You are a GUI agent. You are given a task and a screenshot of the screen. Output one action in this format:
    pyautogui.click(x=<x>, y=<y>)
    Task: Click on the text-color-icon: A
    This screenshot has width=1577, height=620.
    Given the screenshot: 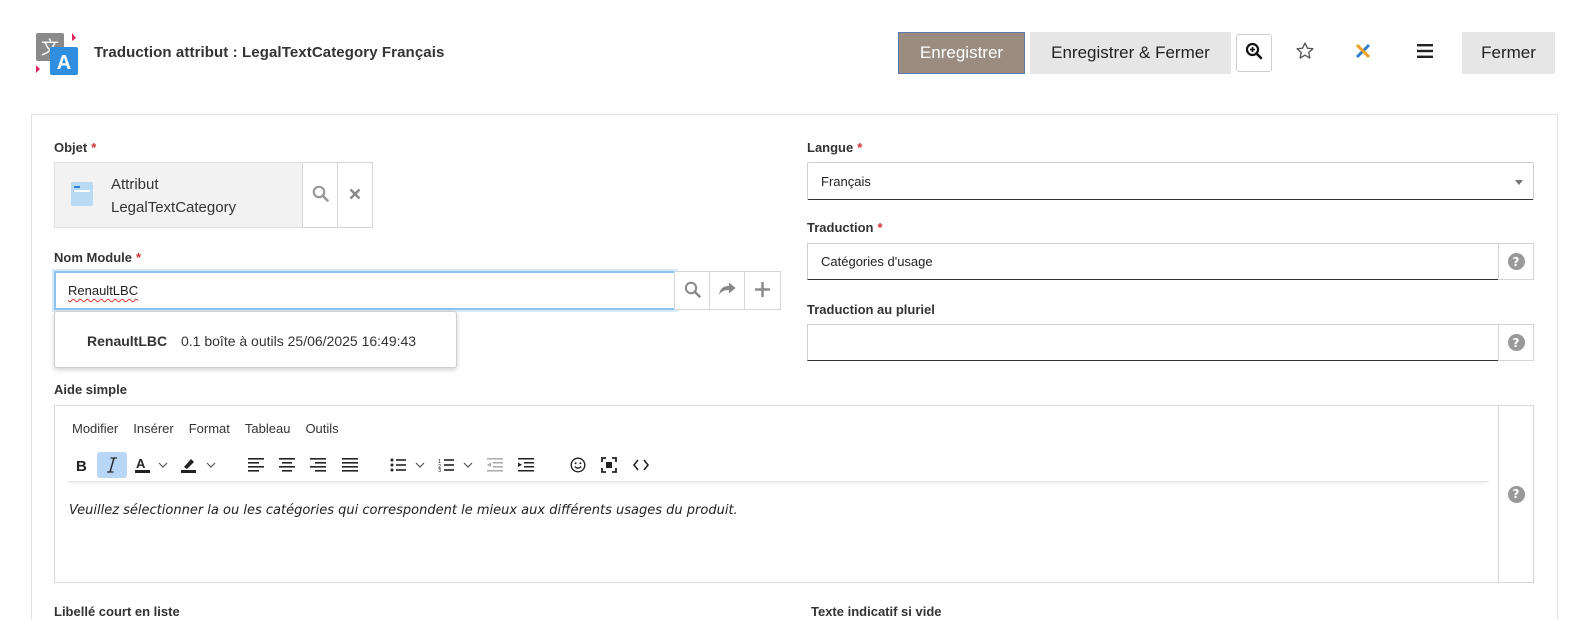 What is the action you would take?
    pyautogui.click(x=153, y=465)
    